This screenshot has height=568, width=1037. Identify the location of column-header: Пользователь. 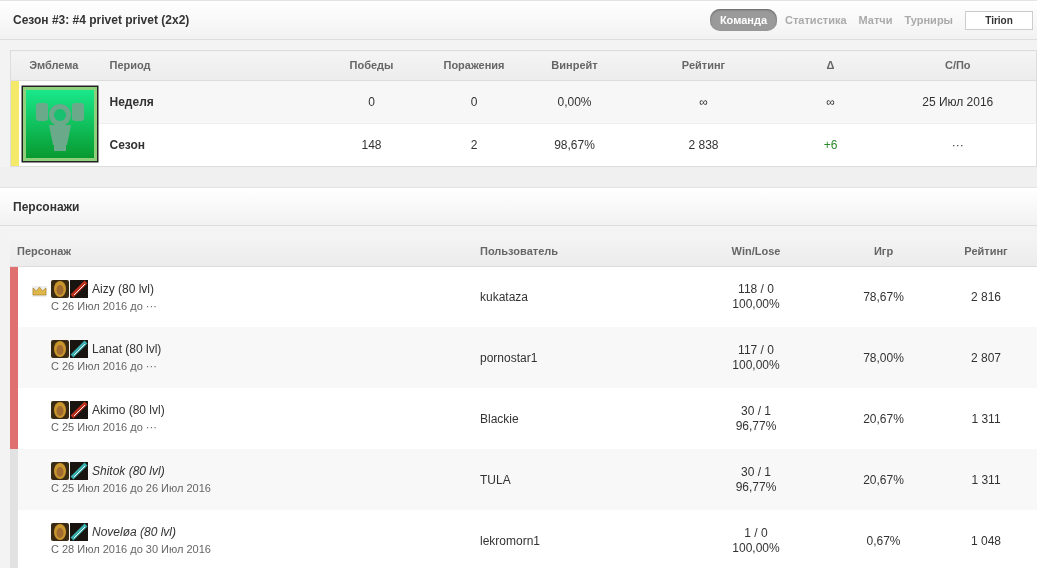
(519, 250).